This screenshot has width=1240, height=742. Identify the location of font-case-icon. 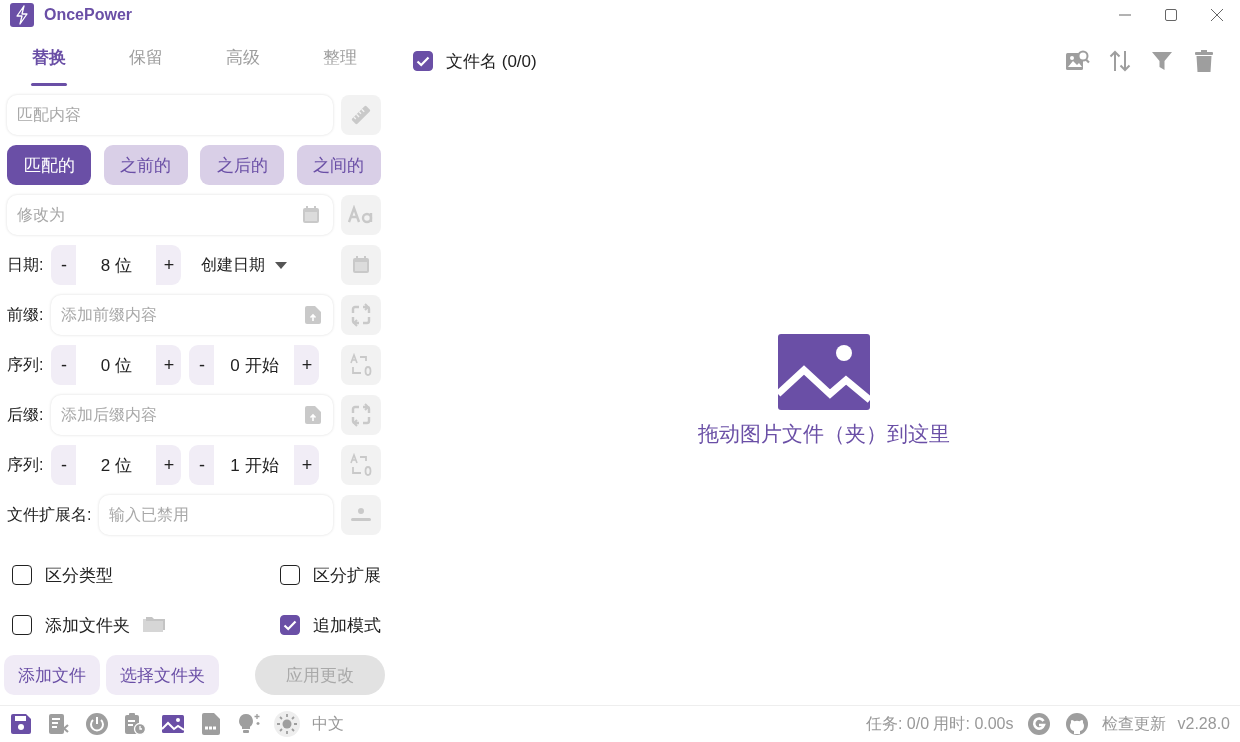
(361, 215).